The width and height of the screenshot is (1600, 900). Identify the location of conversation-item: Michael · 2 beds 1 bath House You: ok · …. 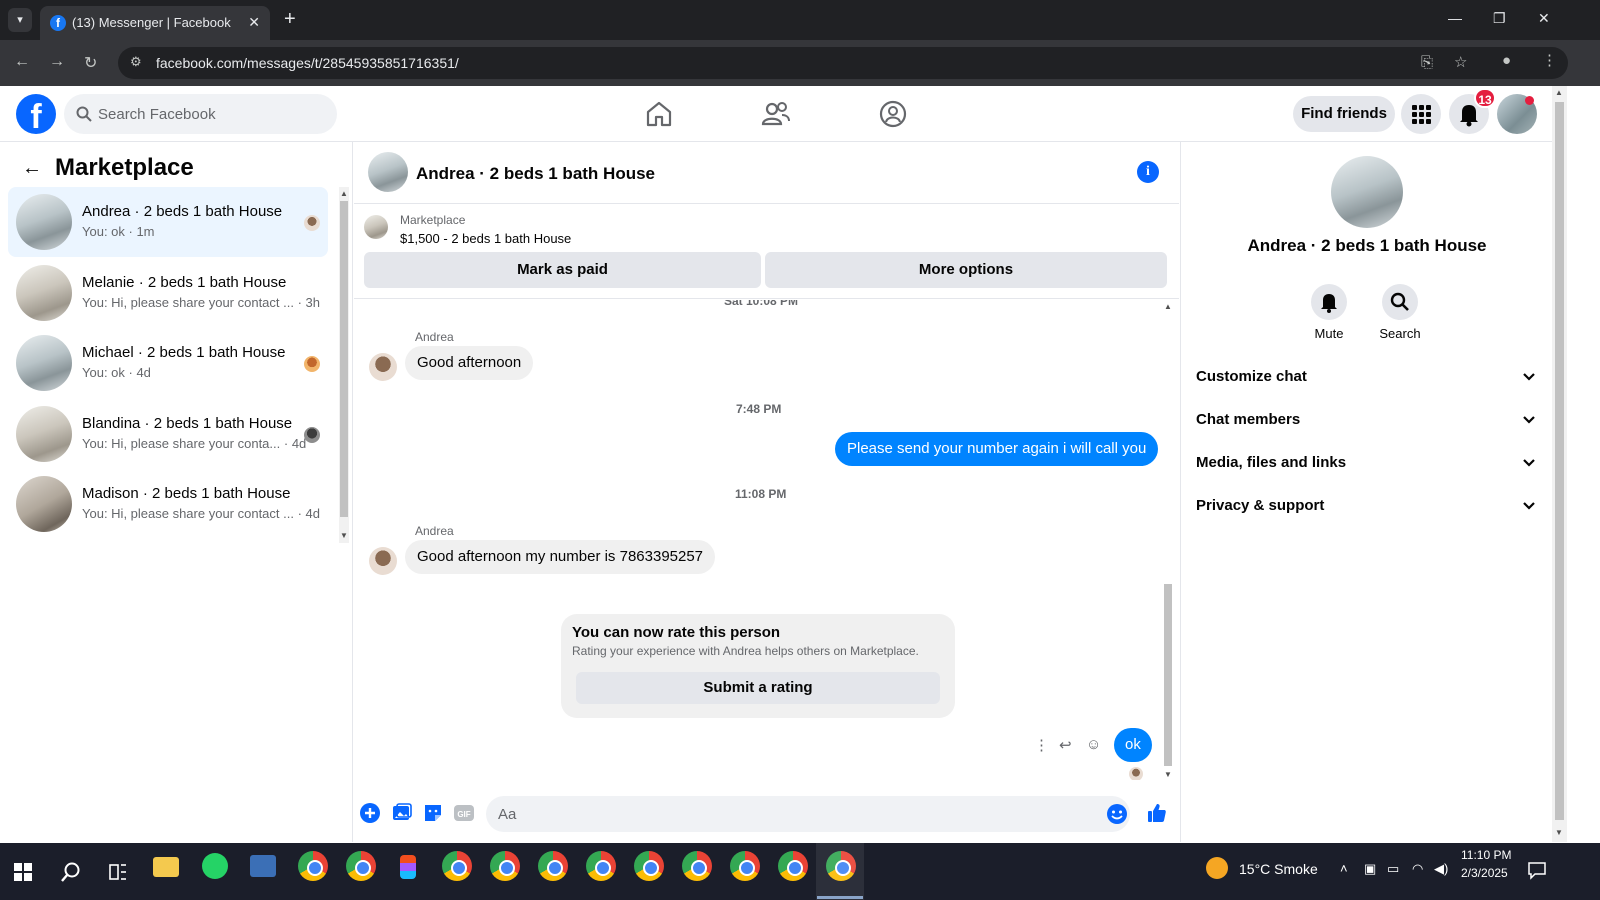
(168, 363).